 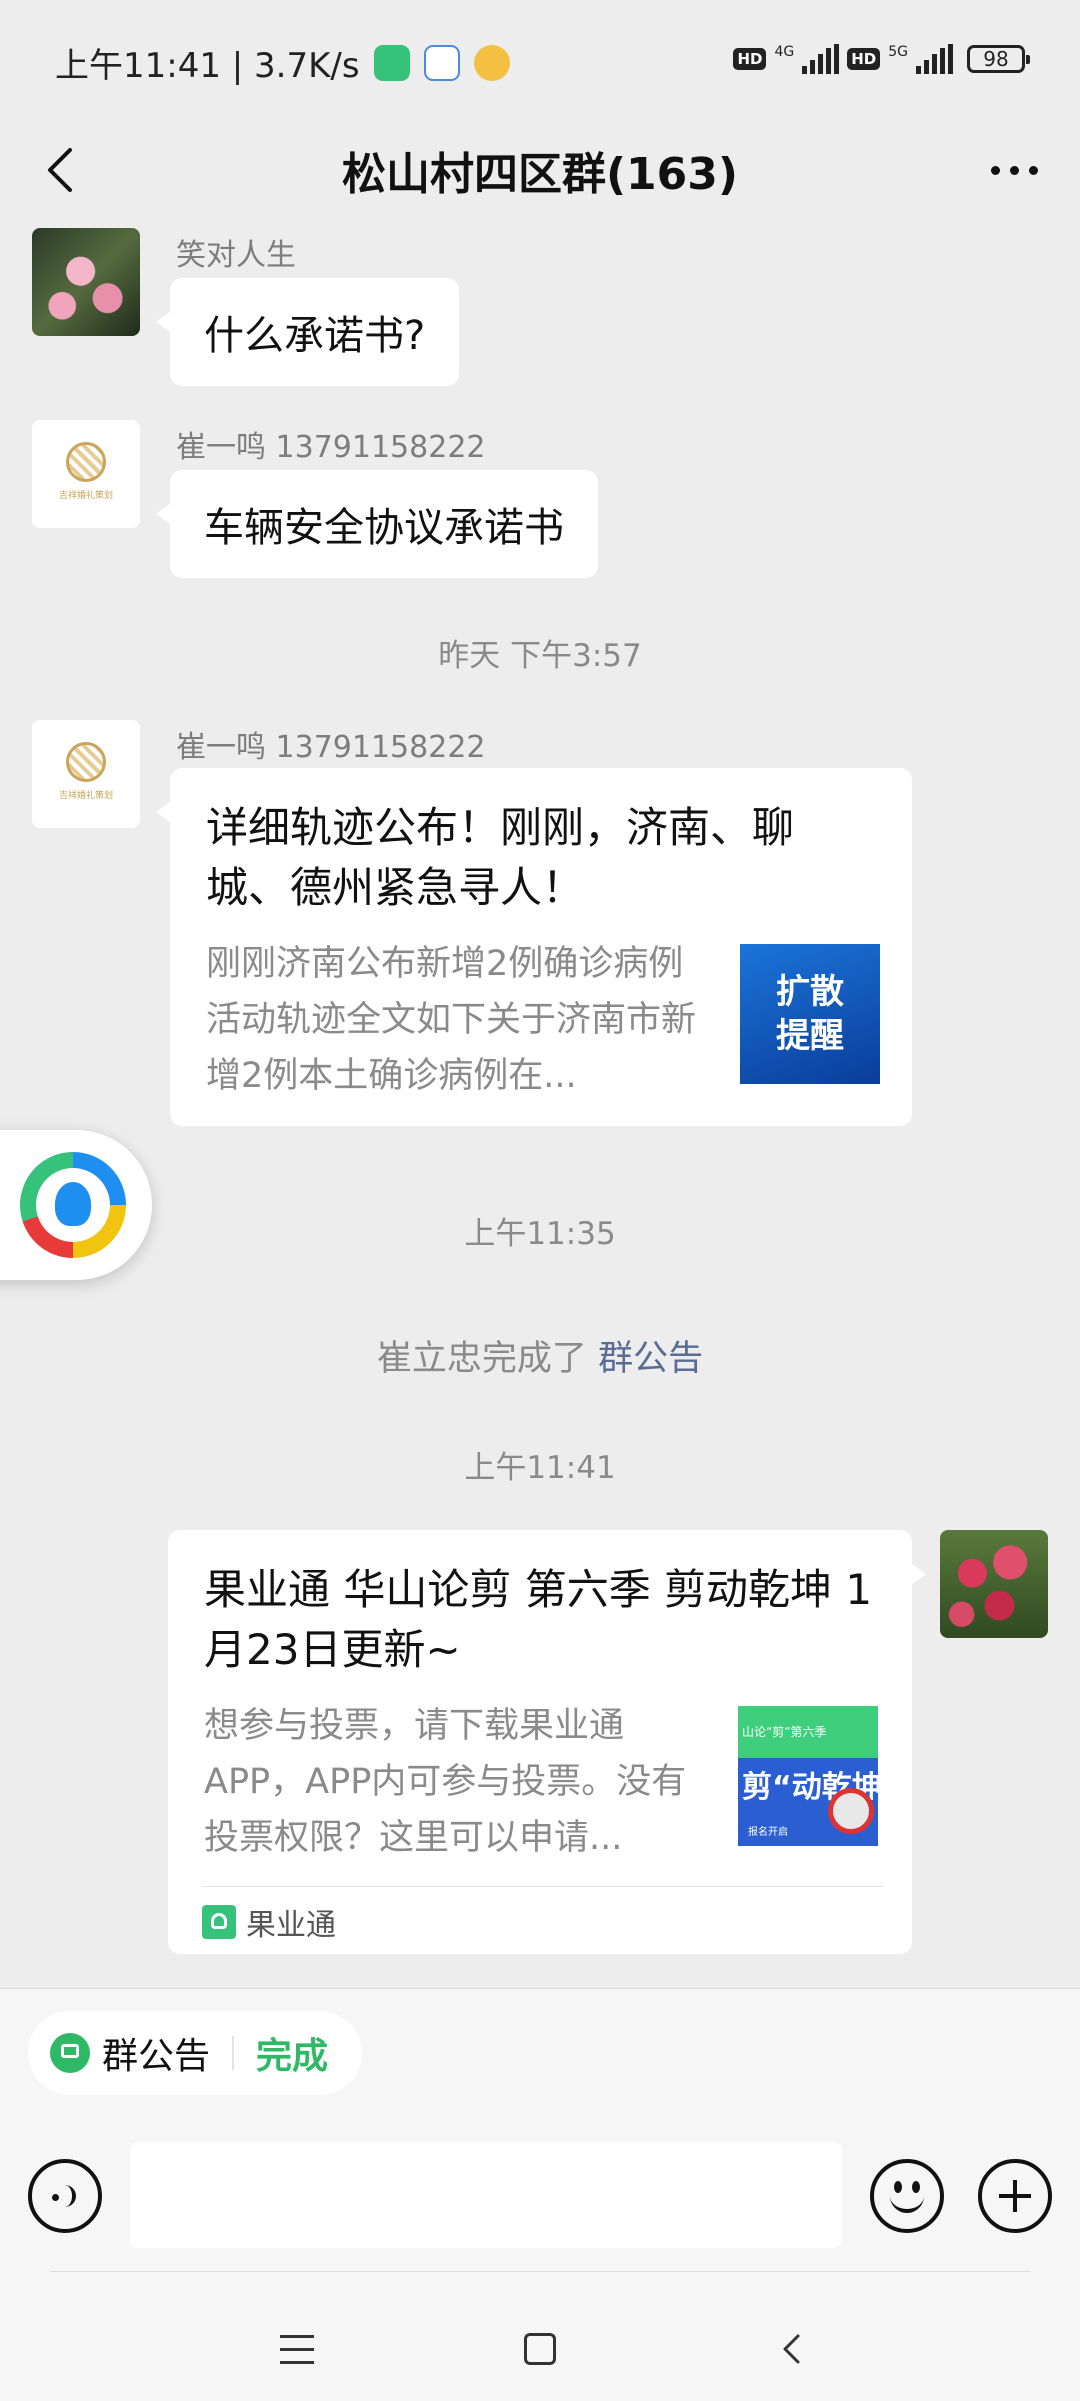 What do you see at coordinates (768, 1832) in the screenshot?
I see `thumbnail-caption: 报名开启` at bounding box center [768, 1832].